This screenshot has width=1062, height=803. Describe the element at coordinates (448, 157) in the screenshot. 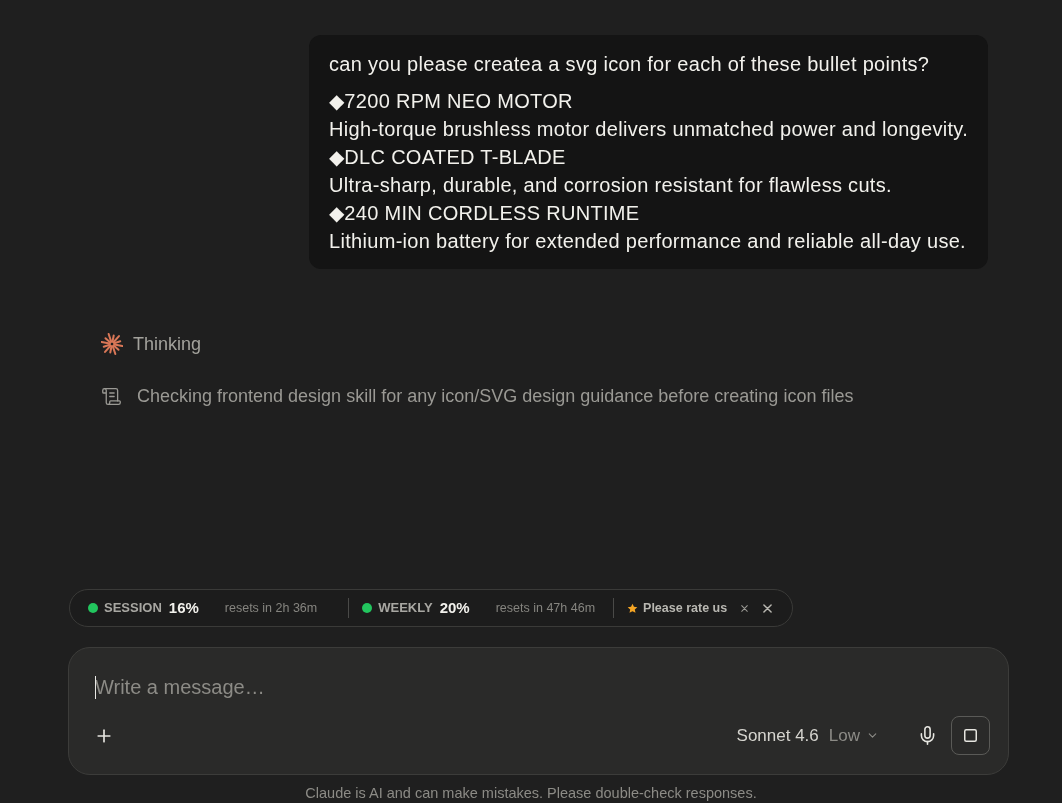

I see `bullet-title: ◆DLC COATED T-BLADE` at that location.